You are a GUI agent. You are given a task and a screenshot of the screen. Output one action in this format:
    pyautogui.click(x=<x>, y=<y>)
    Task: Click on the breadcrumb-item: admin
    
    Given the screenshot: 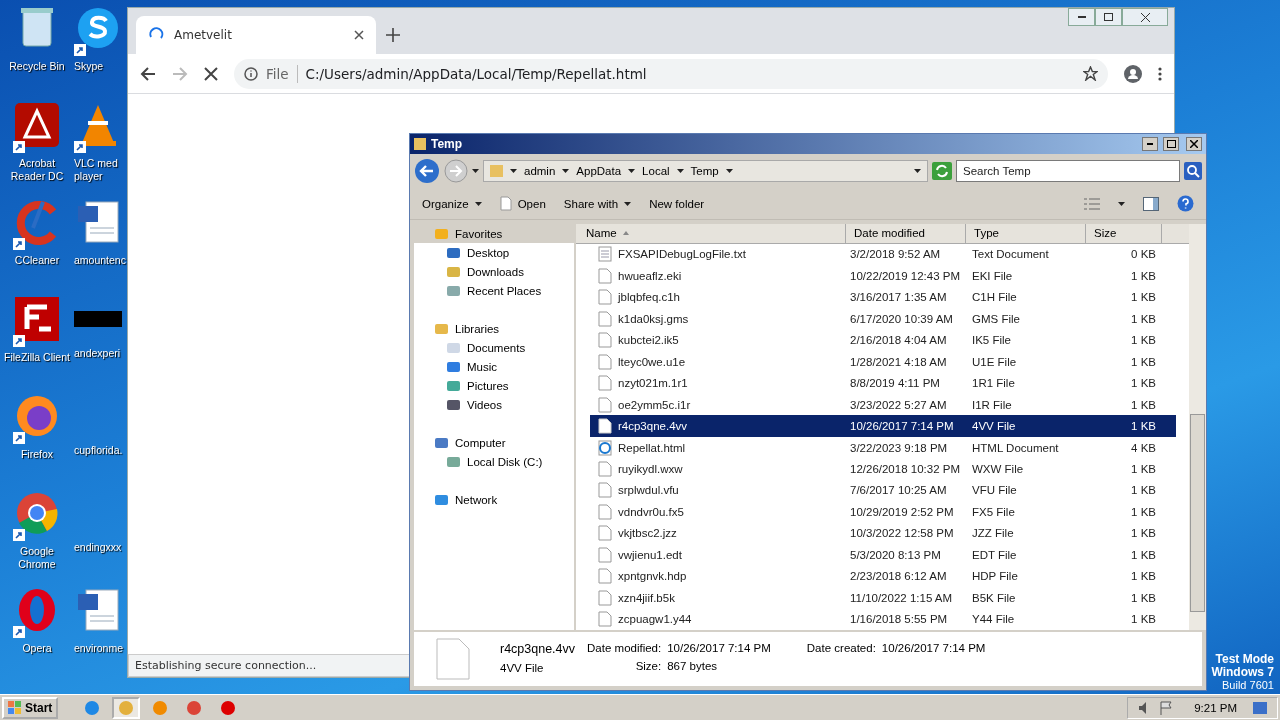 What is the action you would take?
    pyautogui.click(x=540, y=171)
    